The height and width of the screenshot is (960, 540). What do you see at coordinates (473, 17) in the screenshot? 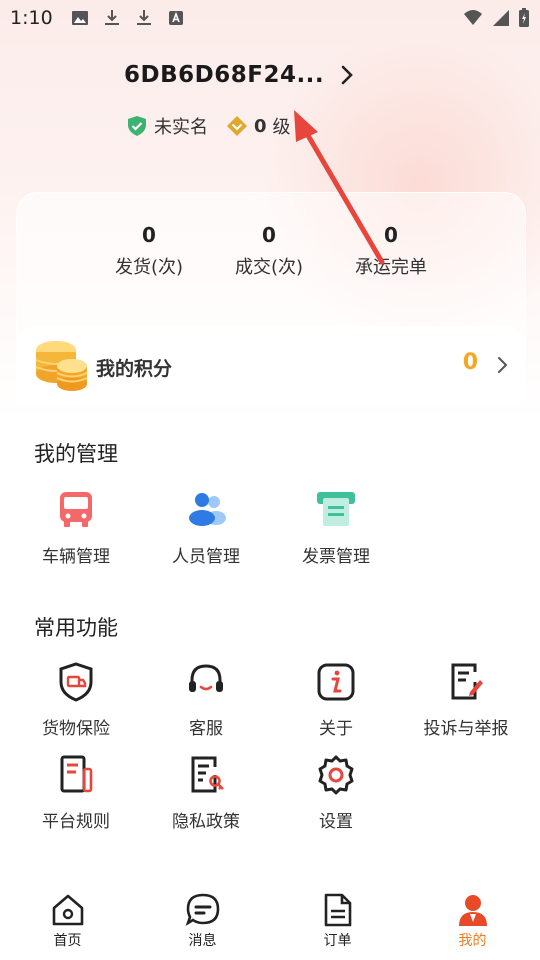
I see `wifi-icon` at bounding box center [473, 17].